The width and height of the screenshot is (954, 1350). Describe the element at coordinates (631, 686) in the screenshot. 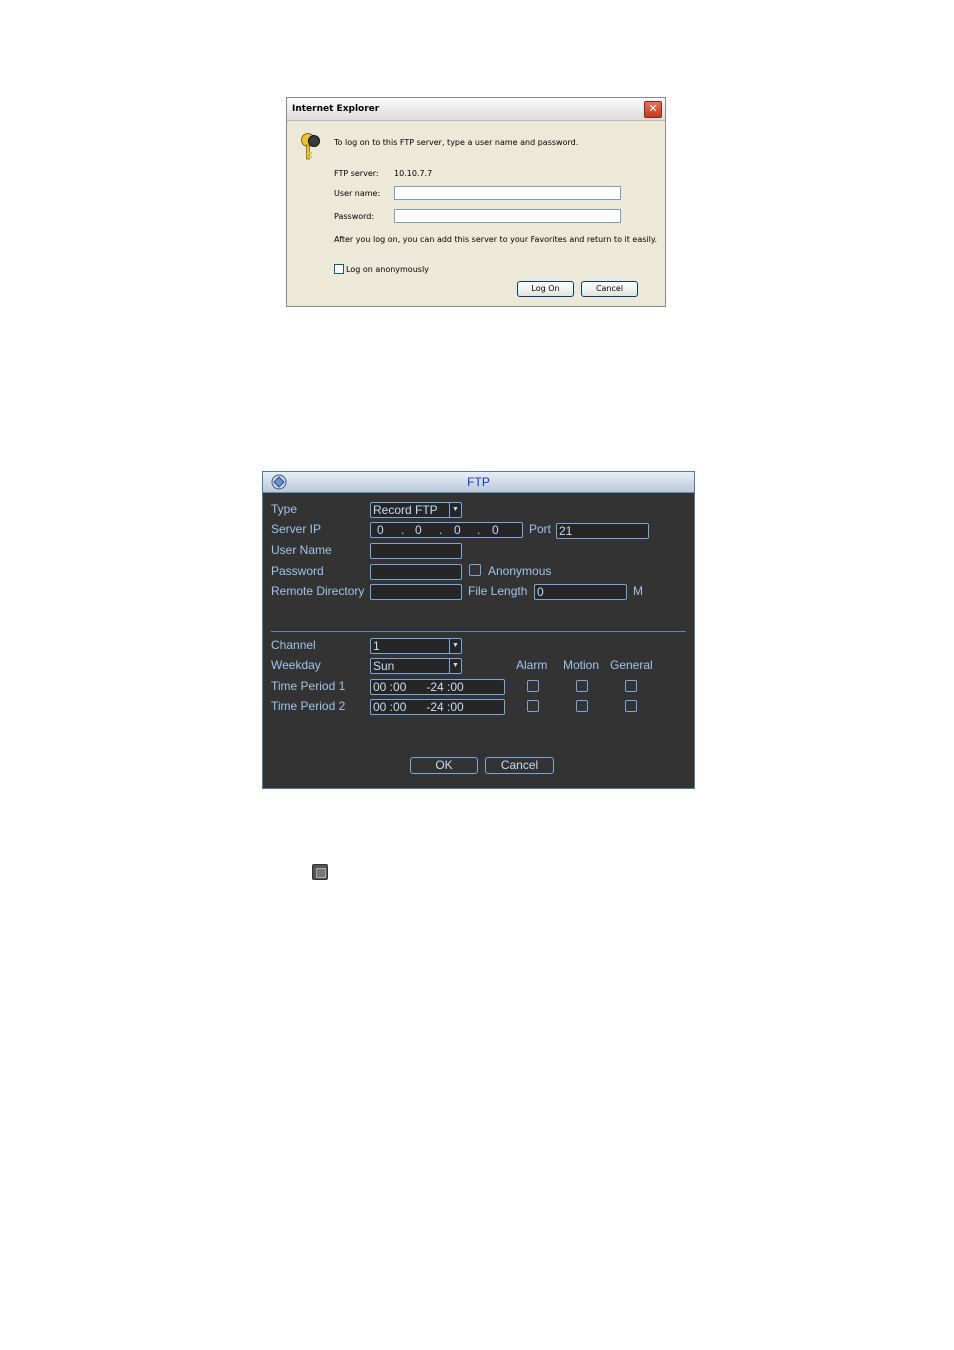

I see `period1-general-checkbox` at that location.